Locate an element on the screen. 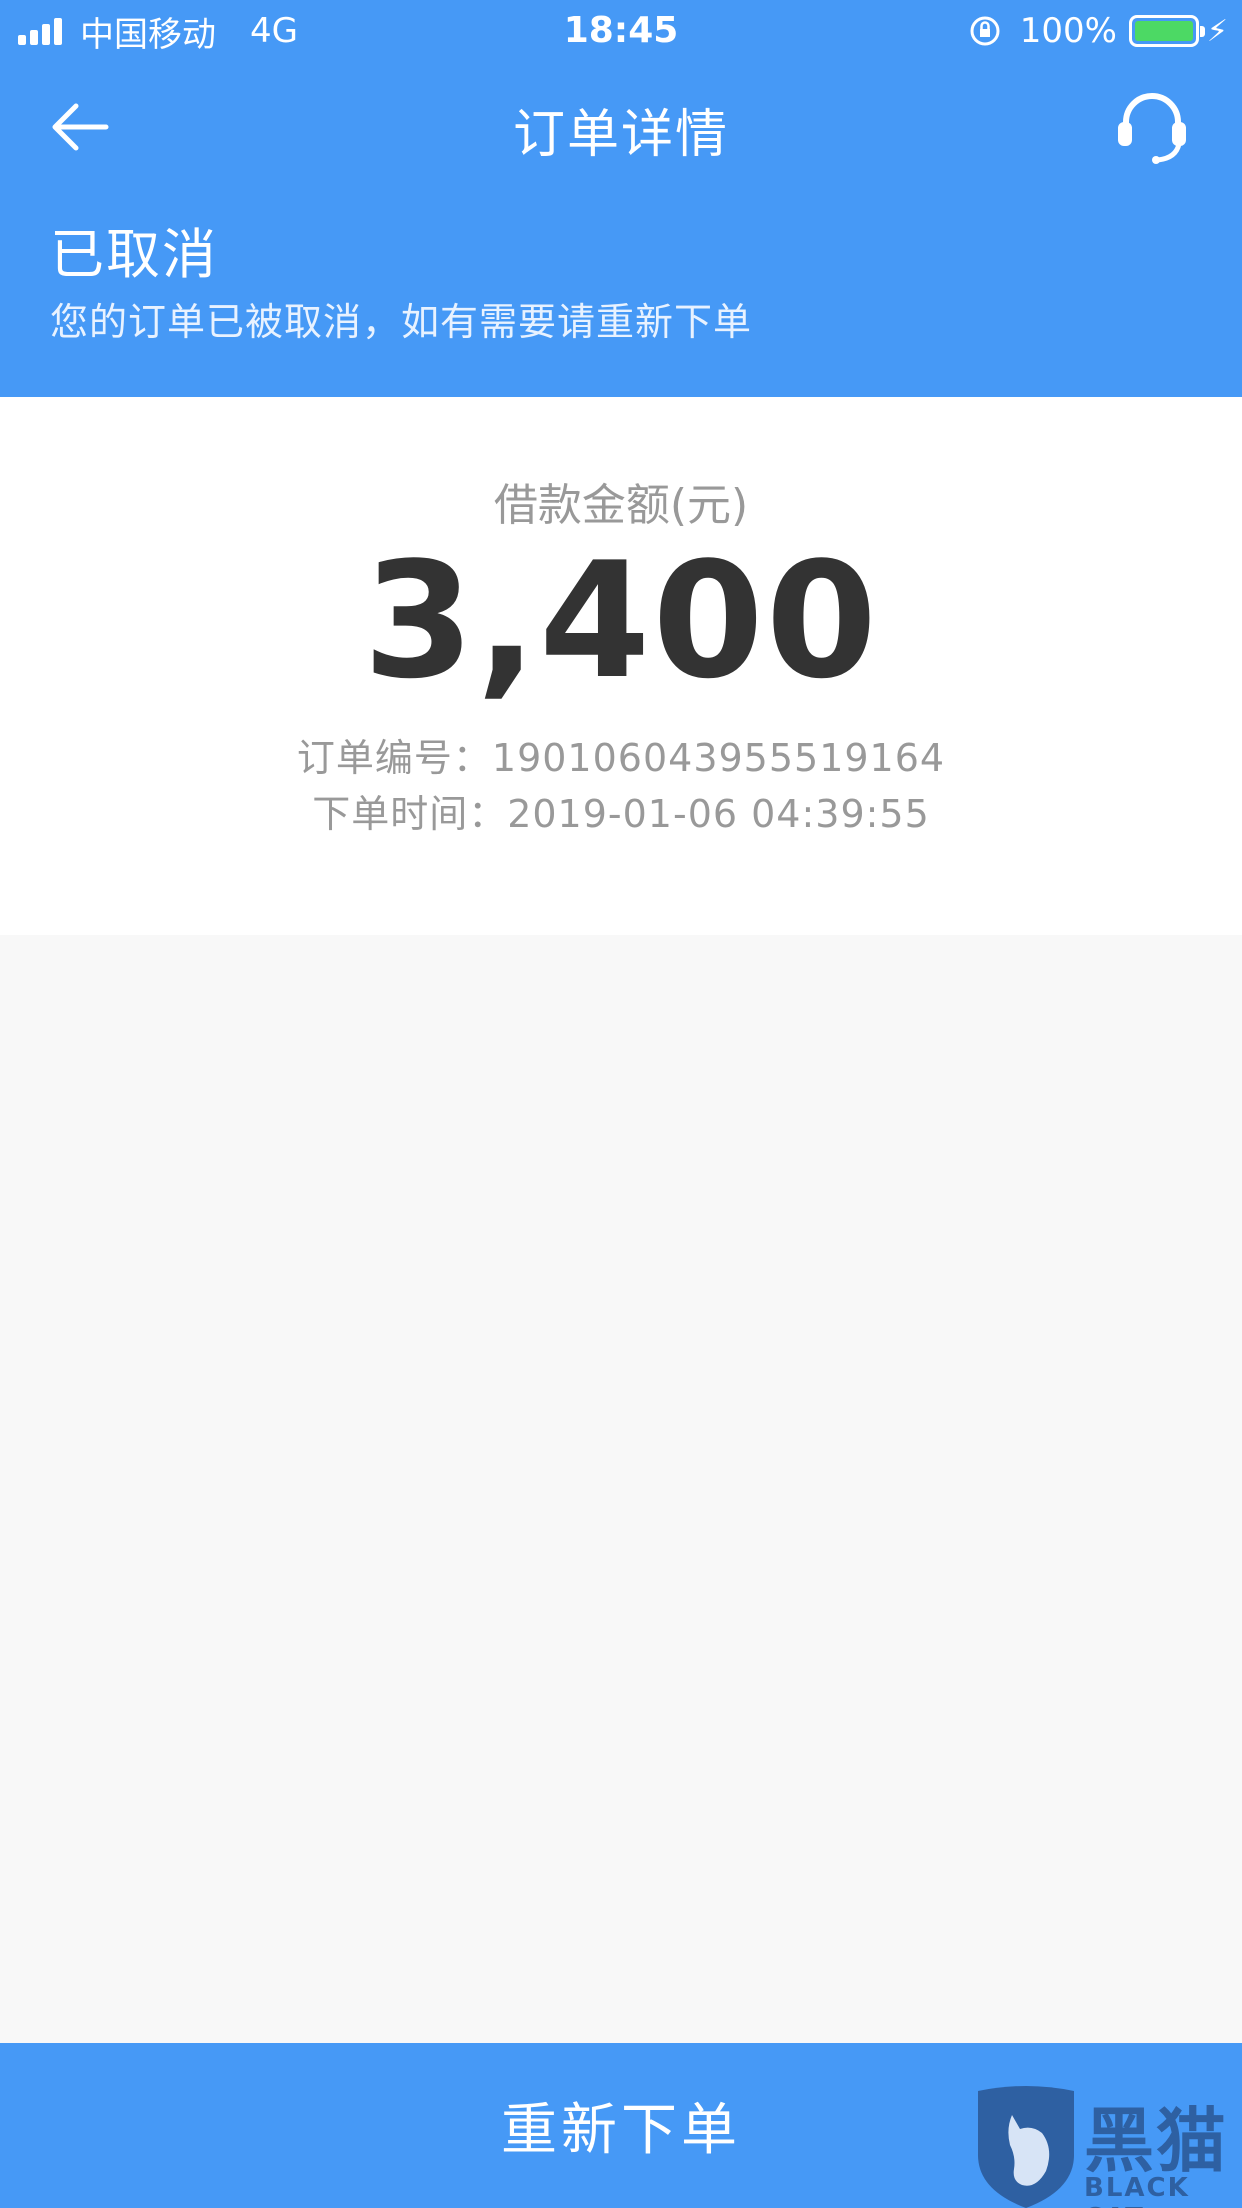 This screenshot has width=1242, height=2208. status-right: 100% ⚡ is located at coordinates (1098, 31).